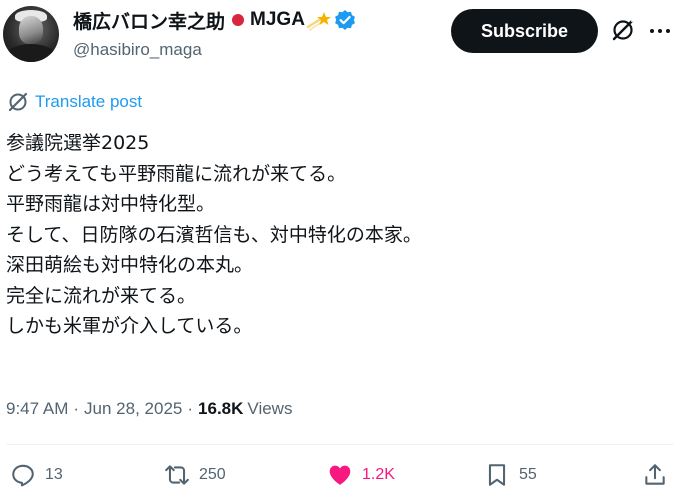 This screenshot has width=677, height=497. I want to click on post-time: 9:47 AM, so click(37, 409).